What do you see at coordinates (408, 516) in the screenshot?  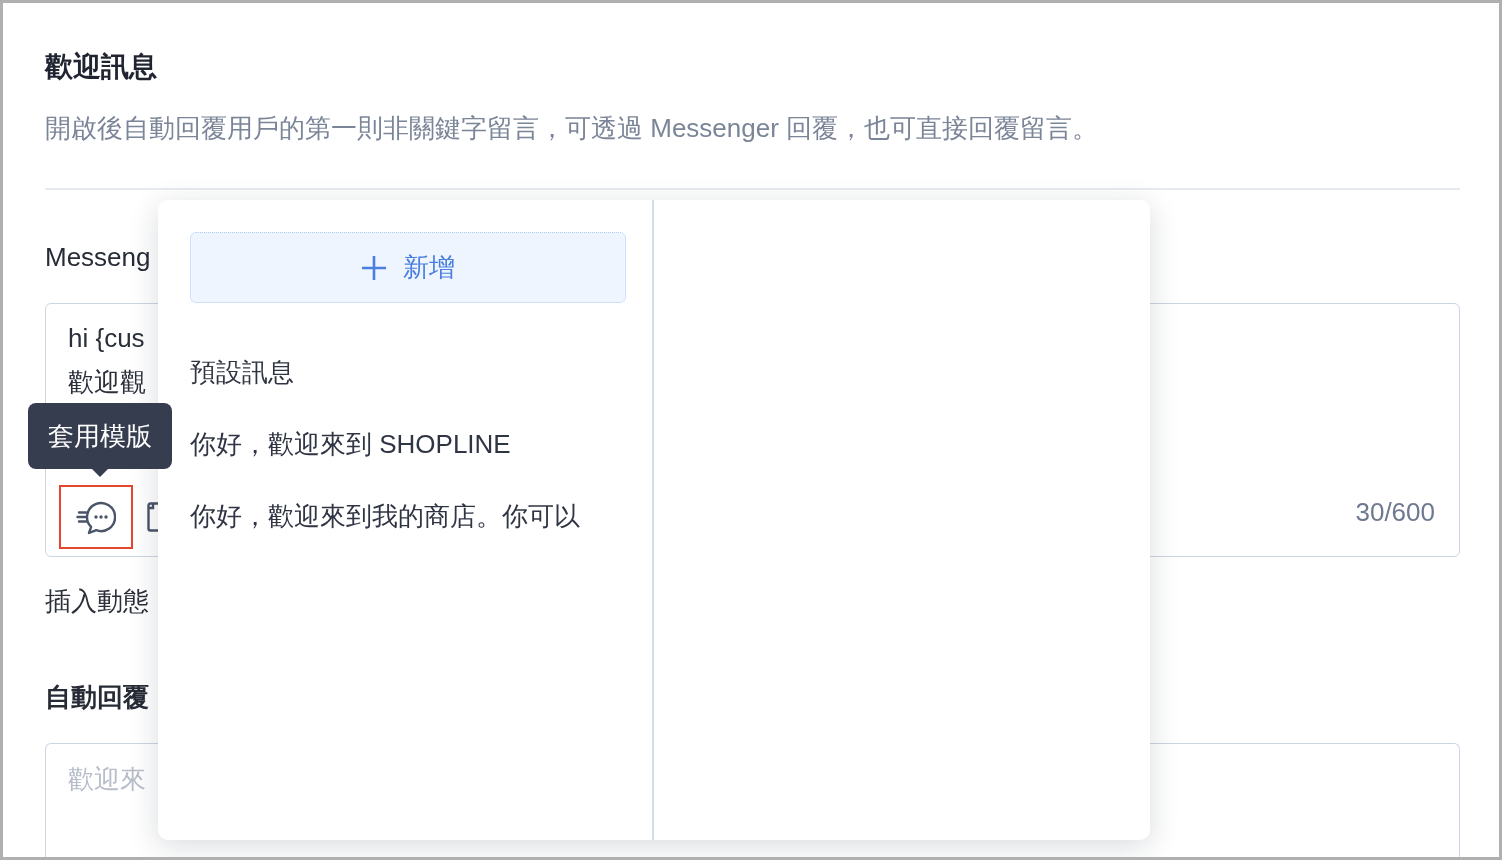 I see `template-item: 你好，歡迎來到我的商店。你可以` at bounding box center [408, 516].